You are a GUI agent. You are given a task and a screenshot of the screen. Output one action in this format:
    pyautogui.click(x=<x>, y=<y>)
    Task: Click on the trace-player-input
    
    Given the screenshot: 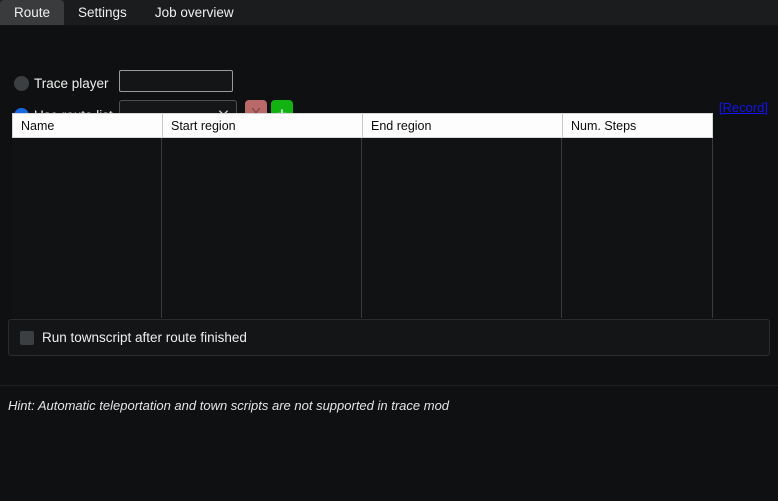 What is the action you would take?
    pyautogui.click(x=176, y=81)
    